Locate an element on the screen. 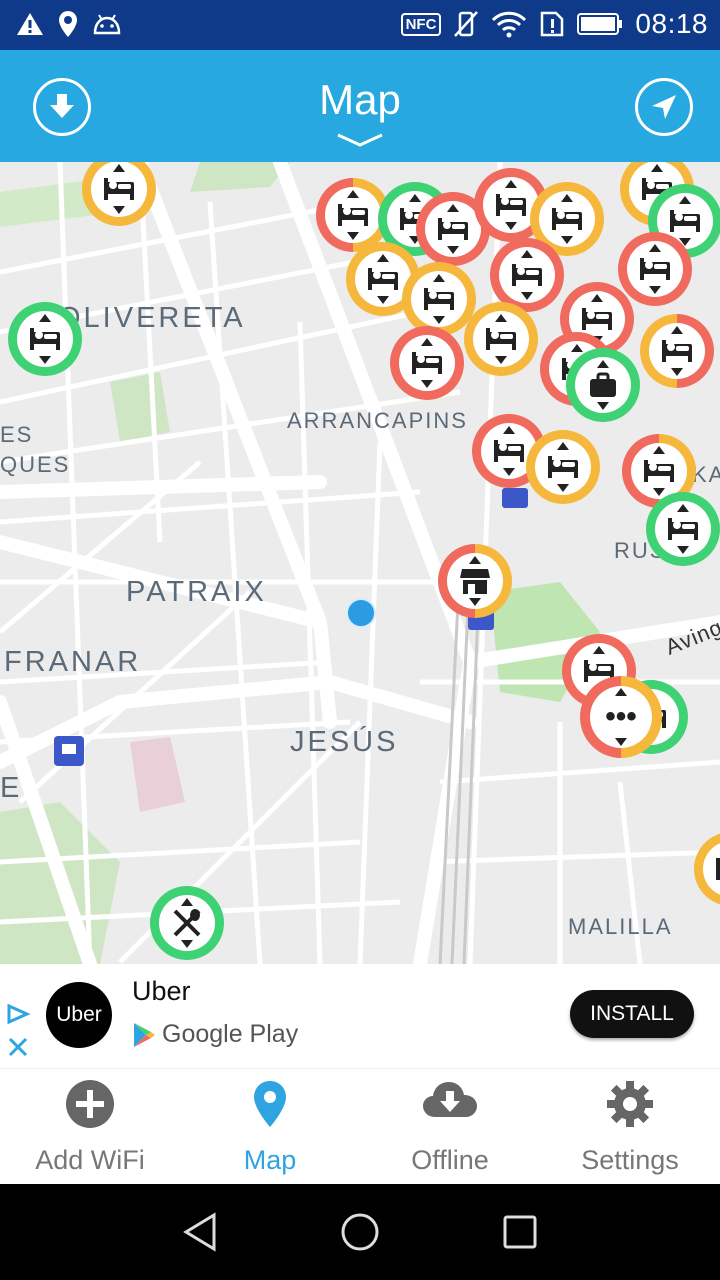  battery-icon is located at coordinates (600, 24).